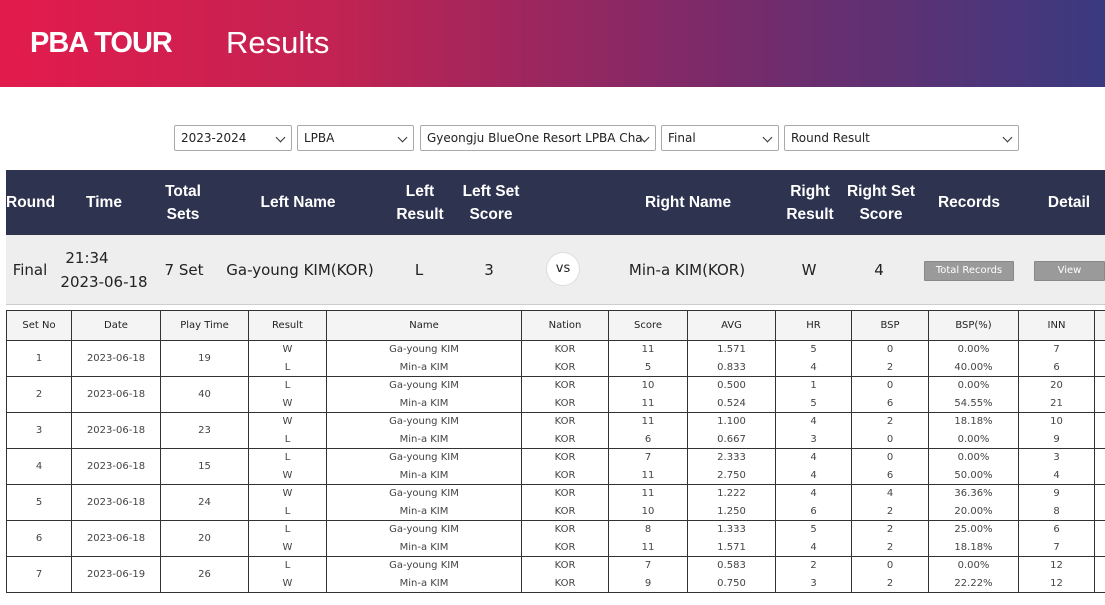 Image resolution: width=1105 pixels, height=605 pixels. I want to click on col-left-set-score-l2: Score, so click(491, 214).